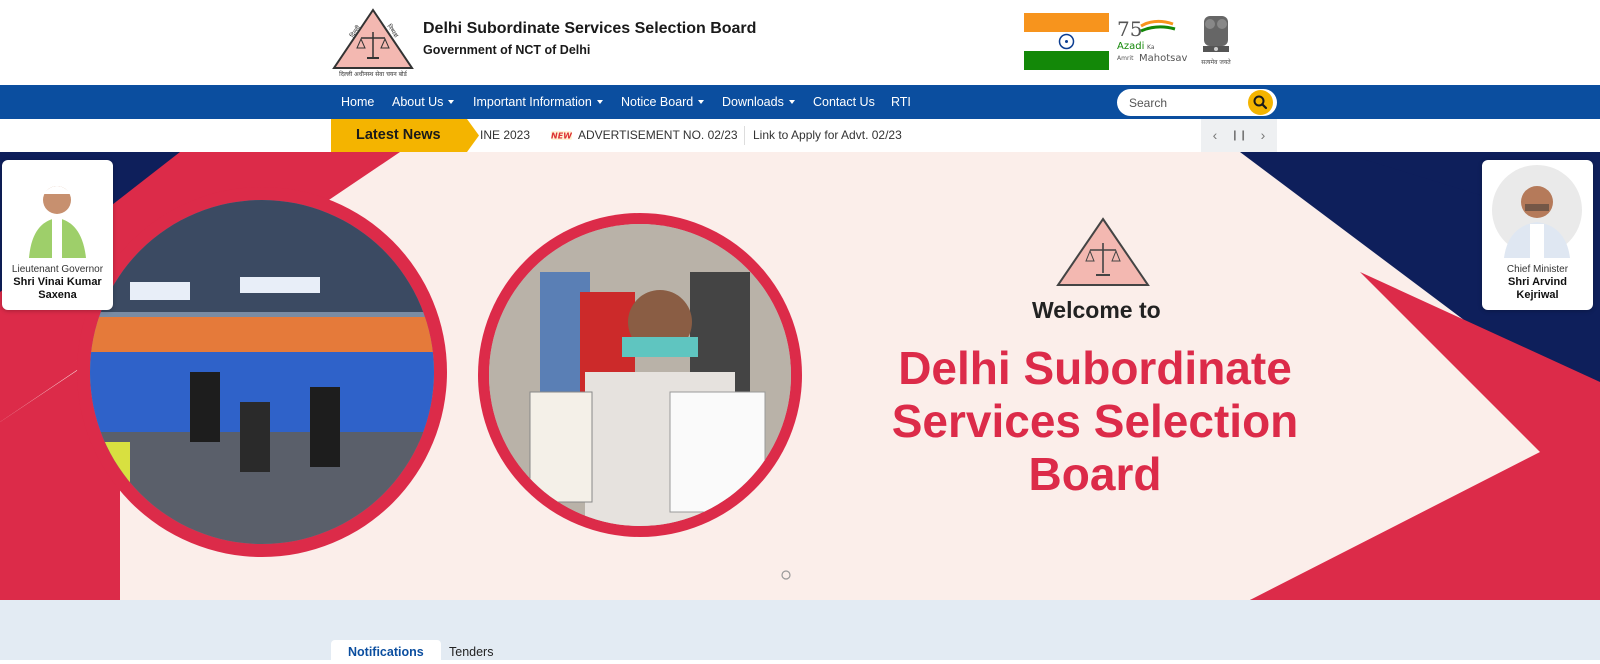 Image resolution: width=1600 pixels, height=664 pixels. What do you see at coordinates (1216, 41) in the screenshot?
I see `national-emblem-icon: सत्यमेव जयते` at bounding box center [1216, 41].